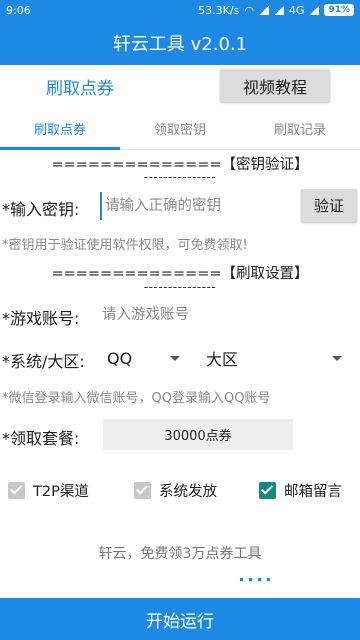 This screenshot has height=640, width=360. I want to click on mail-message-checkbox: 邮箱留言, so click(300, 490).